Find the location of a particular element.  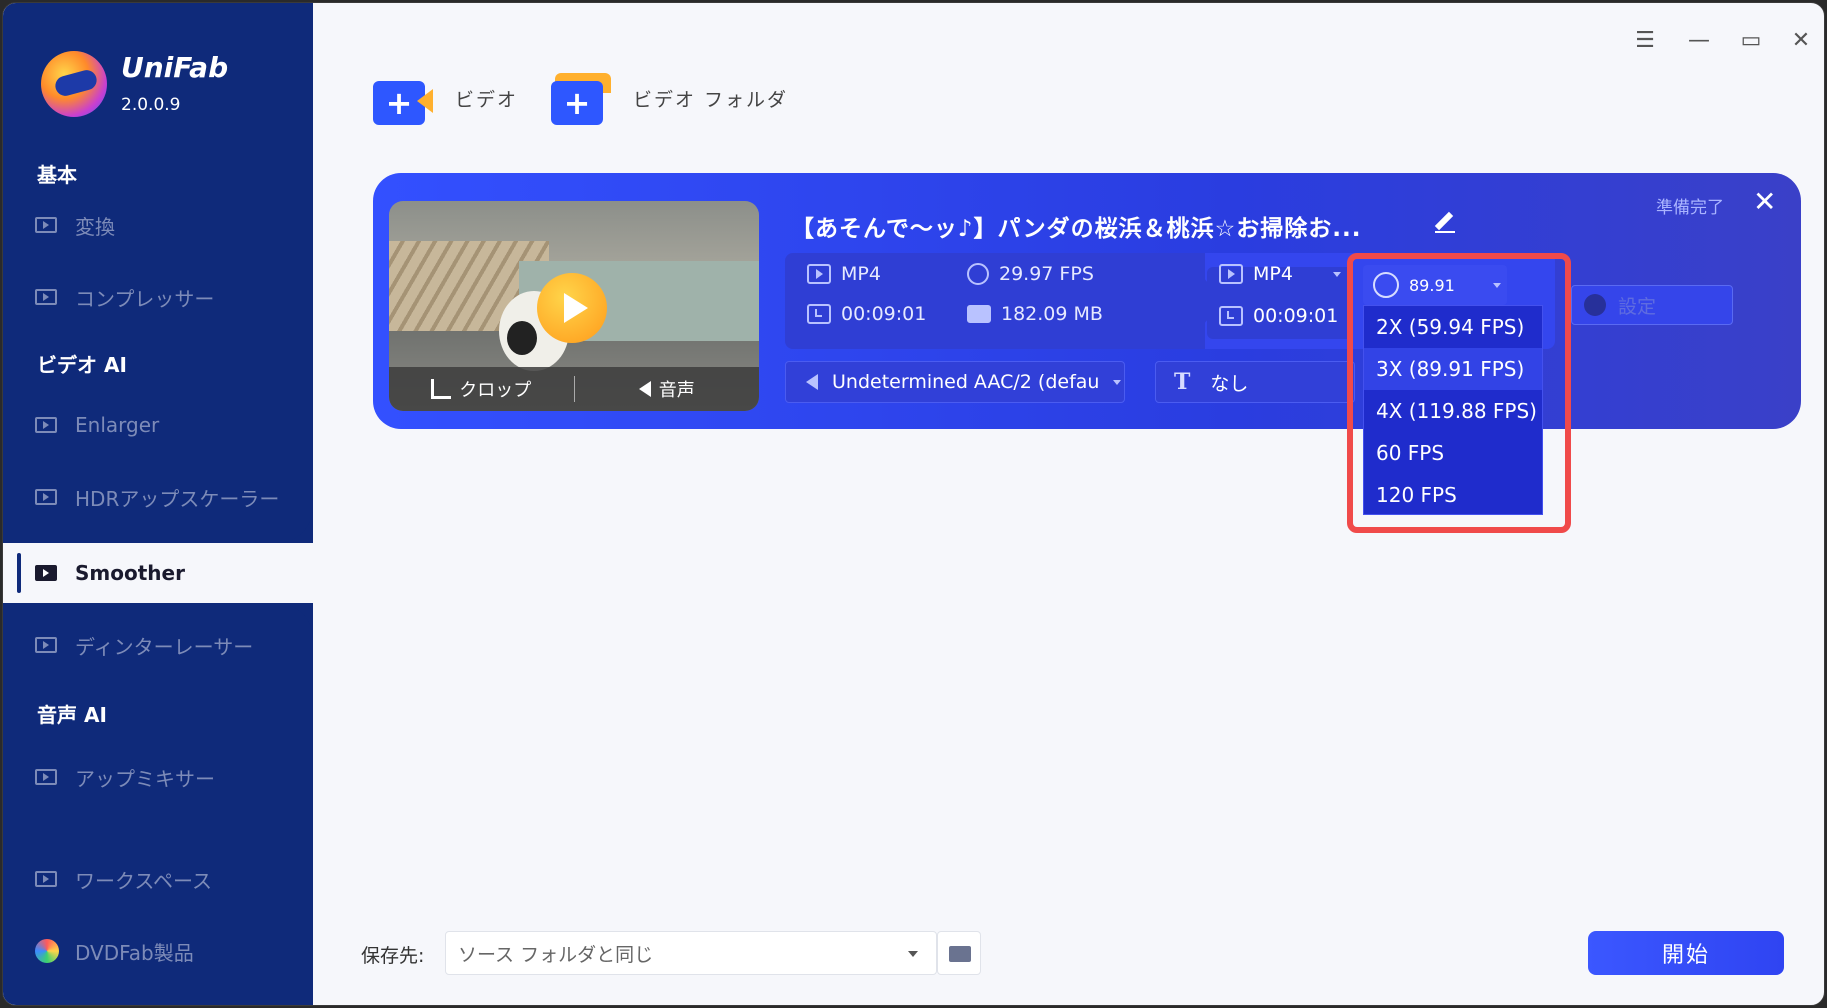

gear-icon is located at coordinates (1595, 305).